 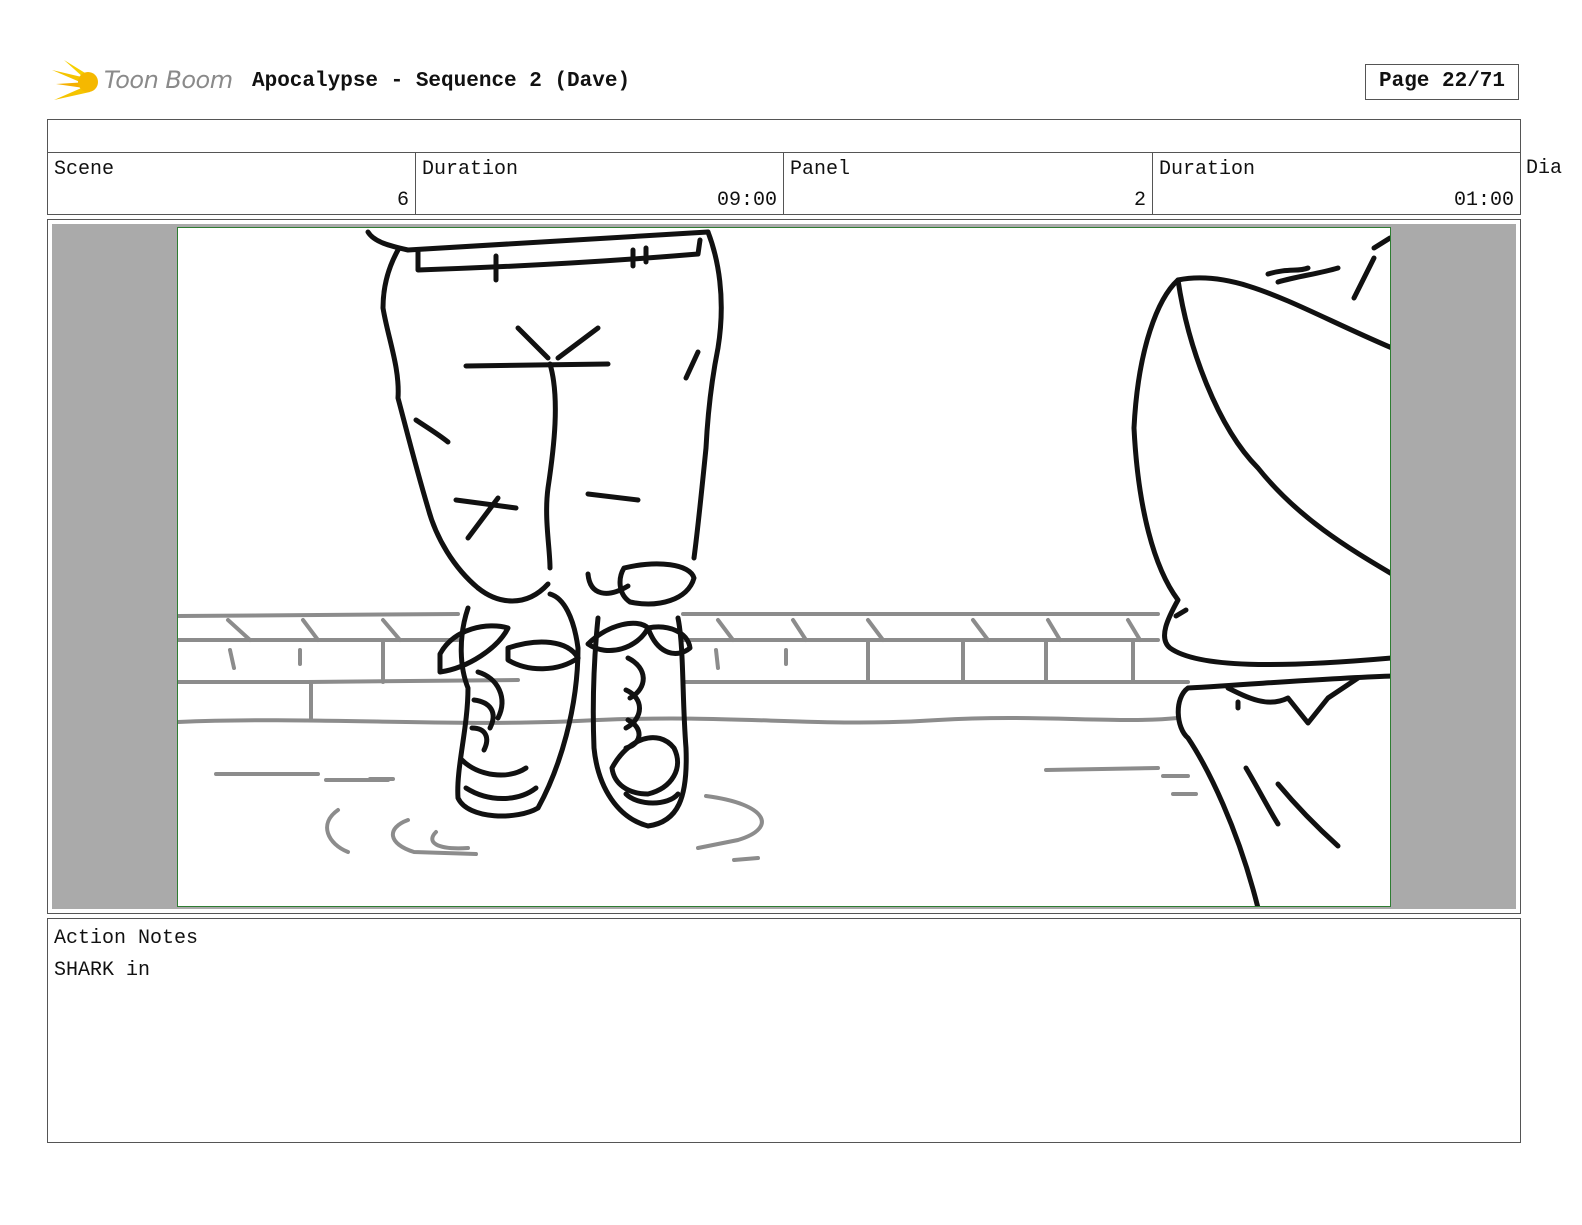 I want to click on panel-cell: Panel 2, so click(x=968, y=183).